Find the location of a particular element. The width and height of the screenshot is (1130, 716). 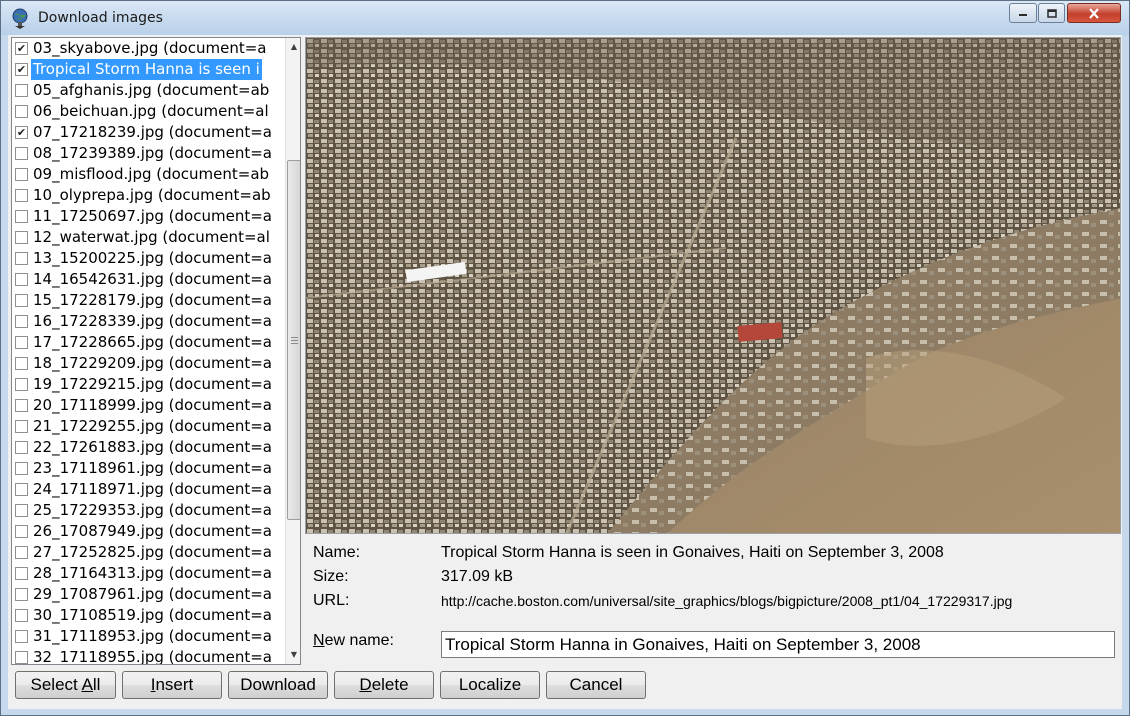

file-list-item: 09_misflood.jpg (document=ab is located at coordinates (148, 174).